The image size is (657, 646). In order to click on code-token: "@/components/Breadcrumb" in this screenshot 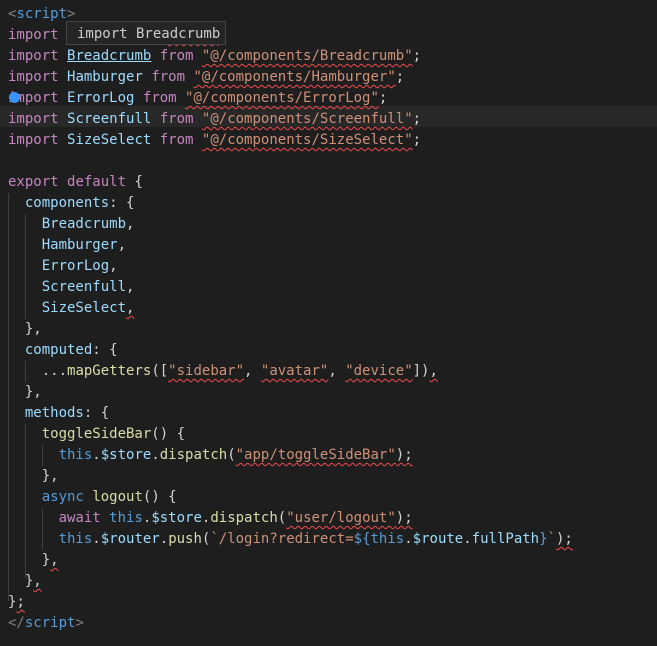, I will do `click(307, 56)`.